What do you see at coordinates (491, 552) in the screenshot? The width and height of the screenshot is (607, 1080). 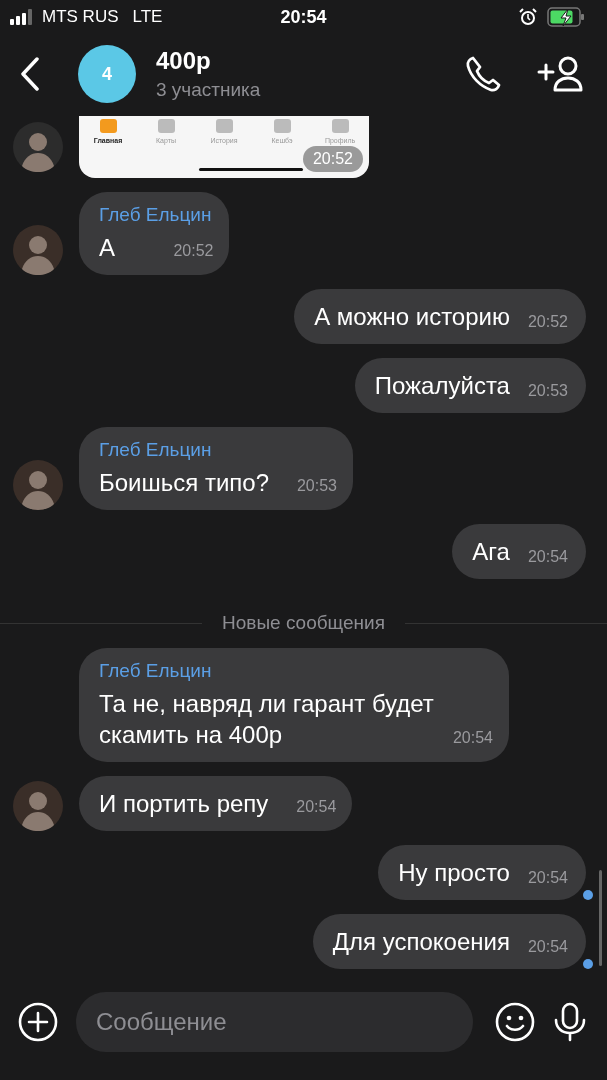 I see `message-text: Ага` at bounding box center [491, 552].